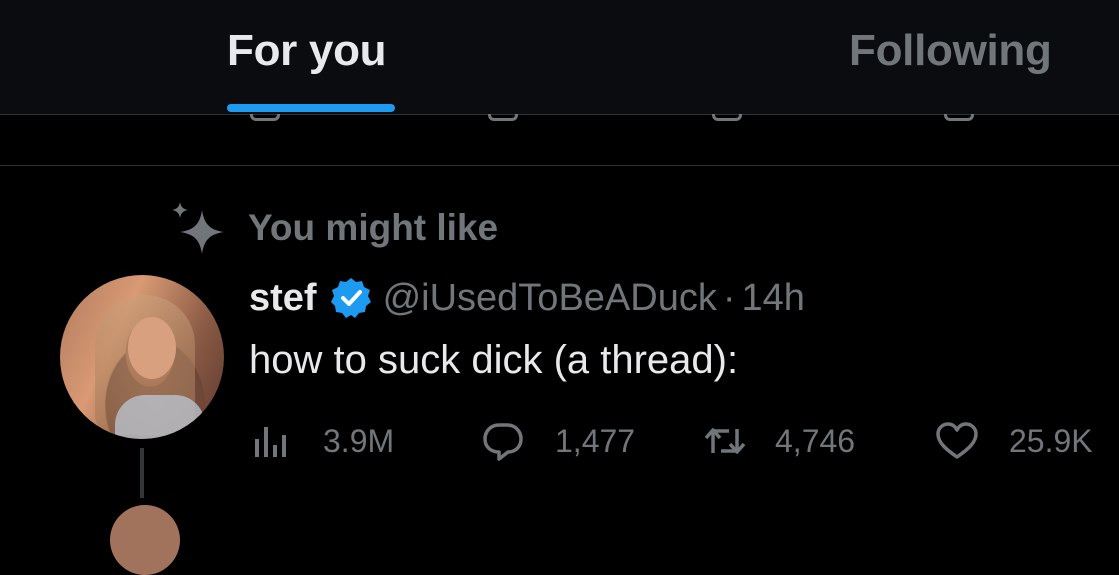 The image size is (1119, 575). I want to click on suggestion-header: You might like, so click(333, 228).